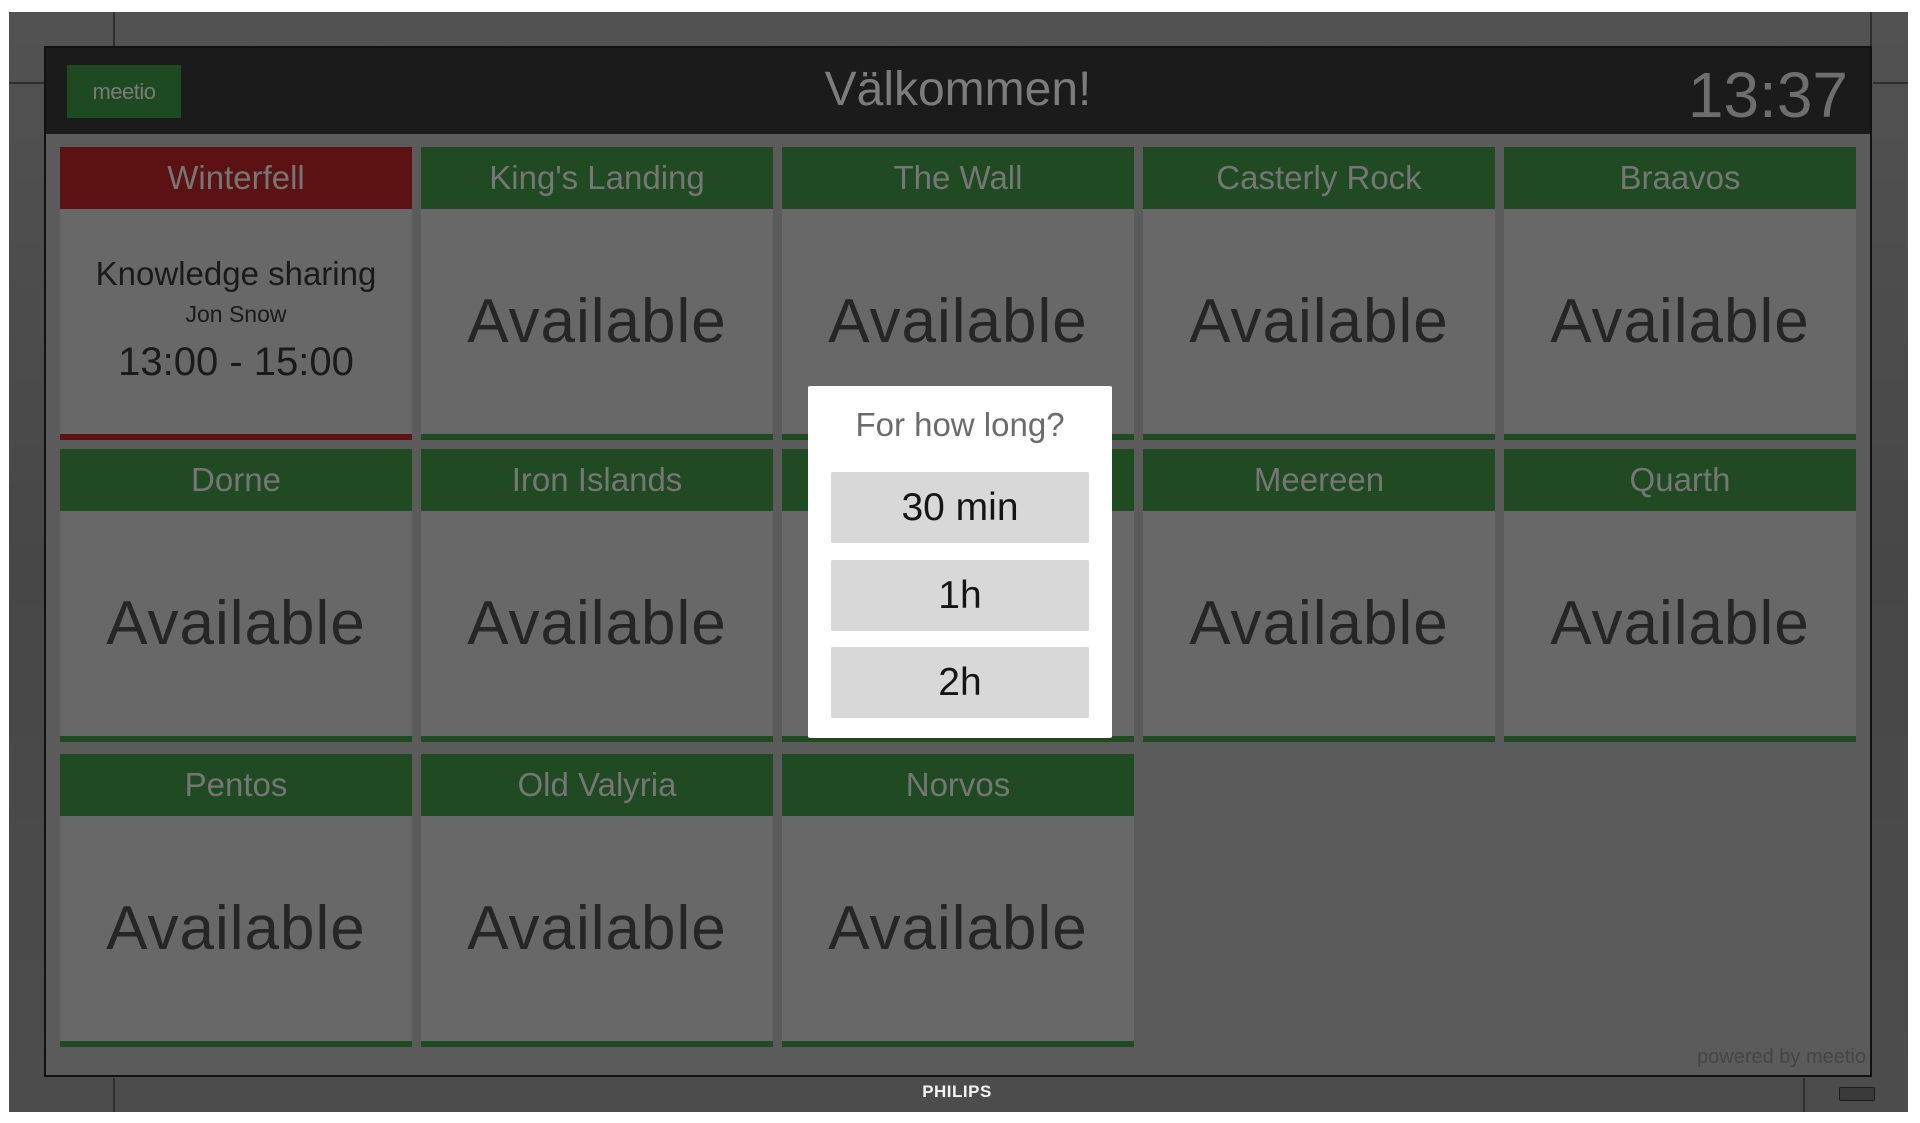 This screenshot has height=1123, width=1920. Describe the element at coordinates (1767, 95) in the screenshot. I see `clock: 13:37` at that location.